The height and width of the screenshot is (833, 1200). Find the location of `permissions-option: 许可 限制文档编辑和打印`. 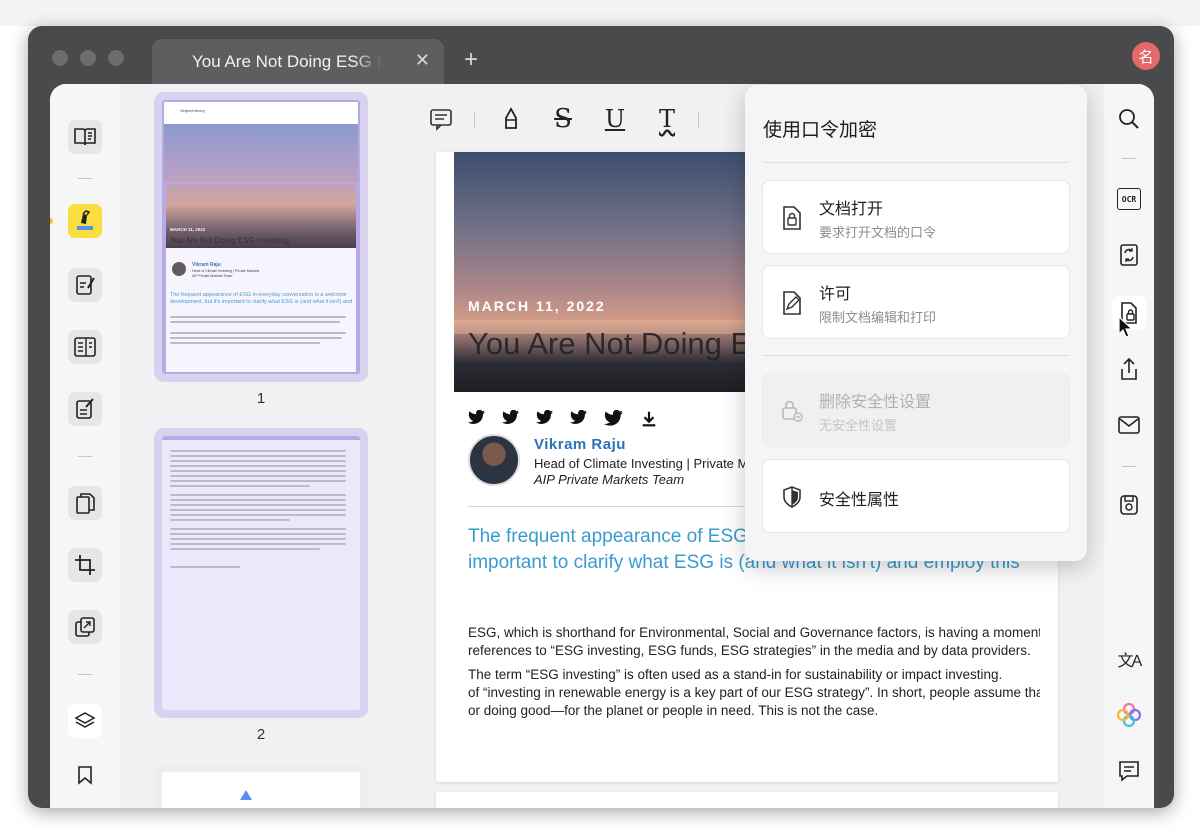

permissions-option: 许可 限制文档编辑和打印 is located at coordinates (916, 302).